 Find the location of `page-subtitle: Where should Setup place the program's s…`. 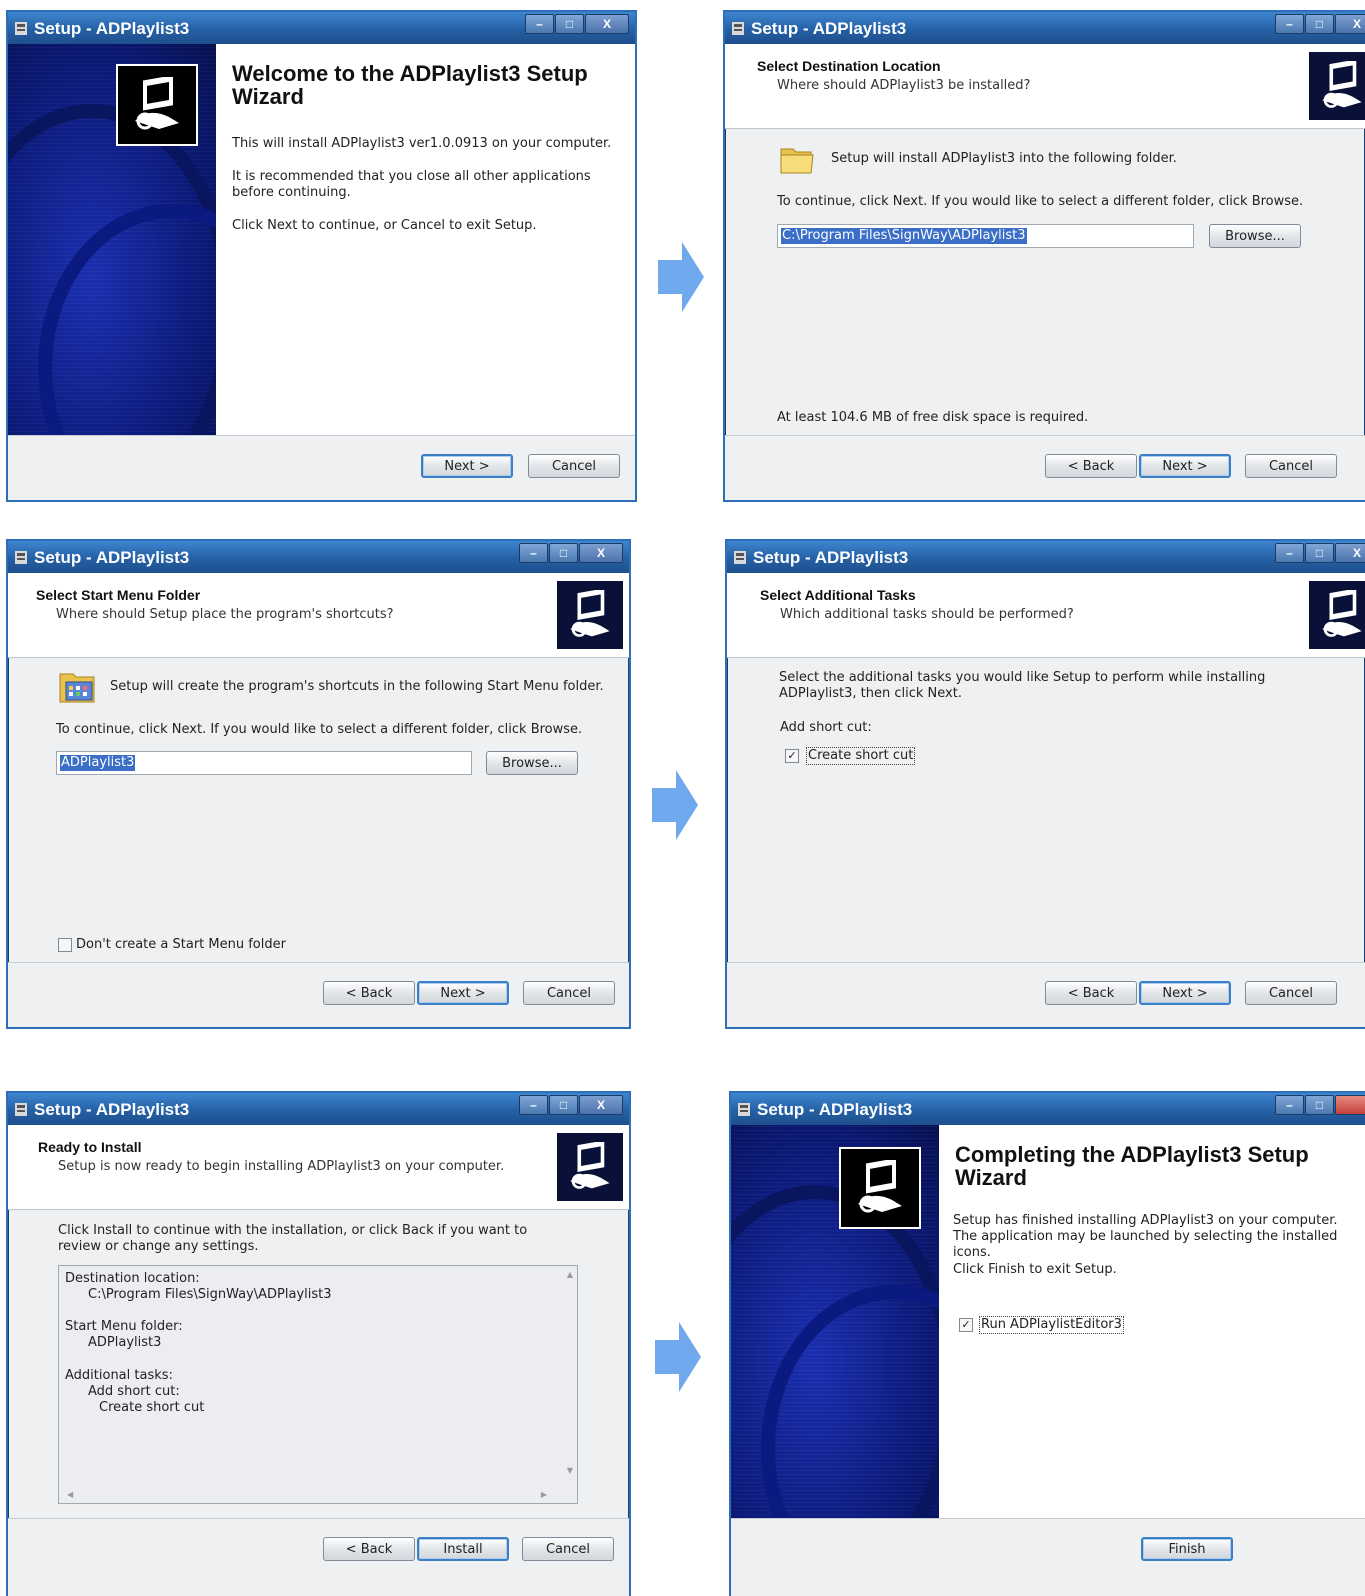

page-subtitle: Where should Setup place the program's s… is located at coordinates (225, 614).